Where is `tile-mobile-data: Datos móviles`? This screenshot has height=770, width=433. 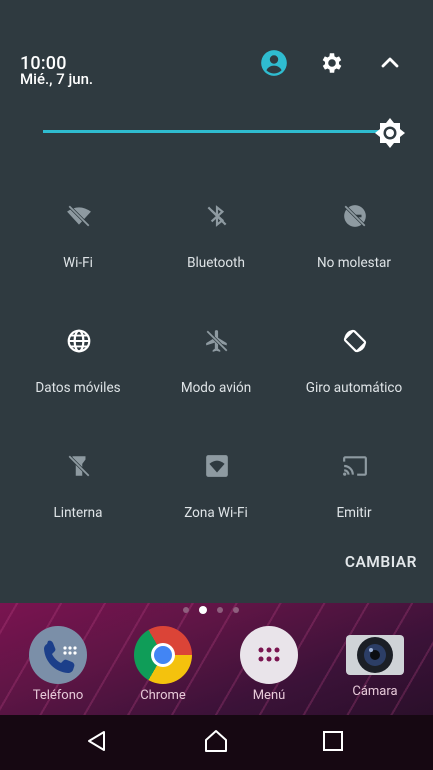
tile-mobile-data: Datos móviles is located at coordinates (78, 373).